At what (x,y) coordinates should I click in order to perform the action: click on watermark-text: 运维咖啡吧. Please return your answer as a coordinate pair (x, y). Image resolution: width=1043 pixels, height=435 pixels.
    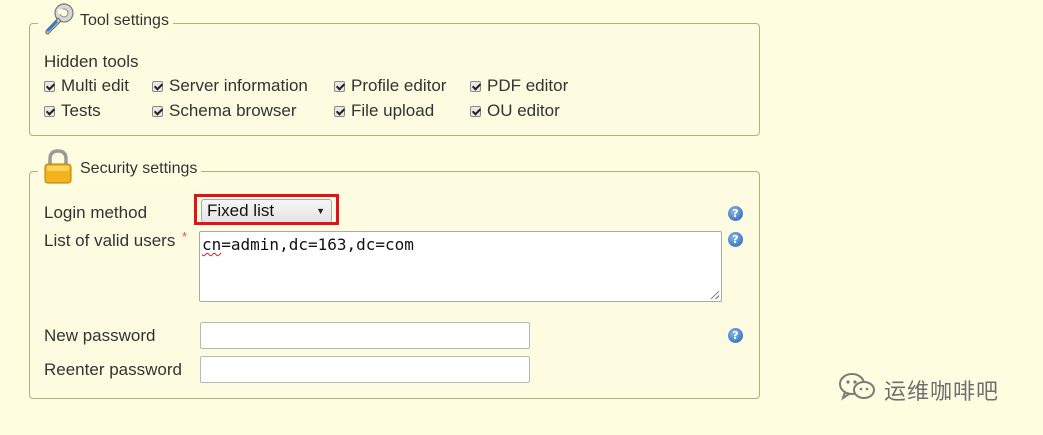
    Looking at the image, I should click on (942, 392).